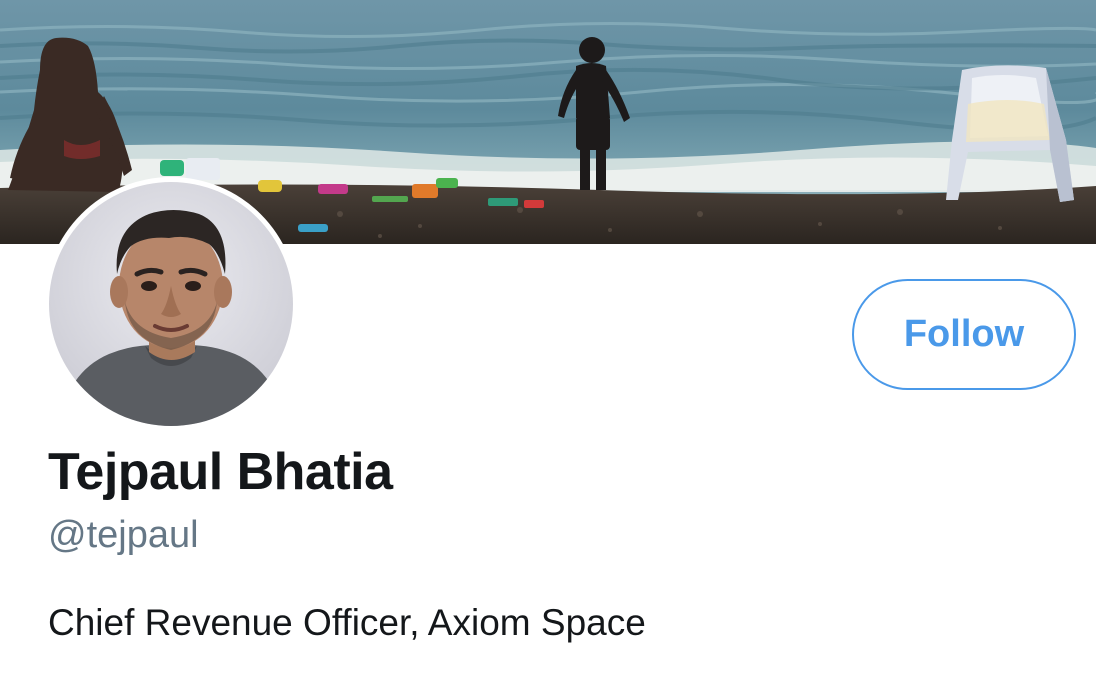 Image resolution: width=1096 pixels, height=676 pixels. What do you see at coordinates (220, 472) in the screenshot?
I see `display-name: Tejpaul Bhatia` at bounding box center [220, 472].